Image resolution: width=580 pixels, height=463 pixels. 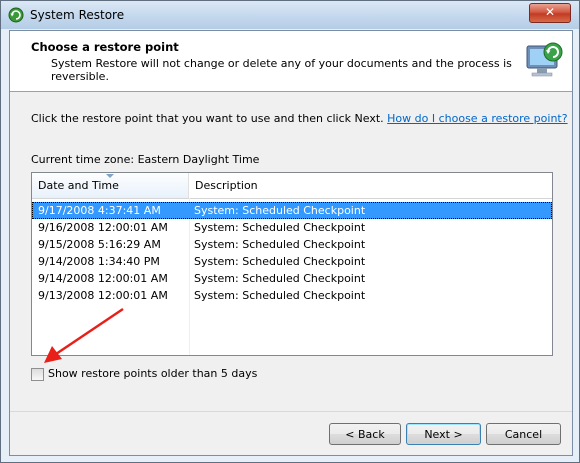 I want to click on system-restore-icon, so click(x=16, y=15).